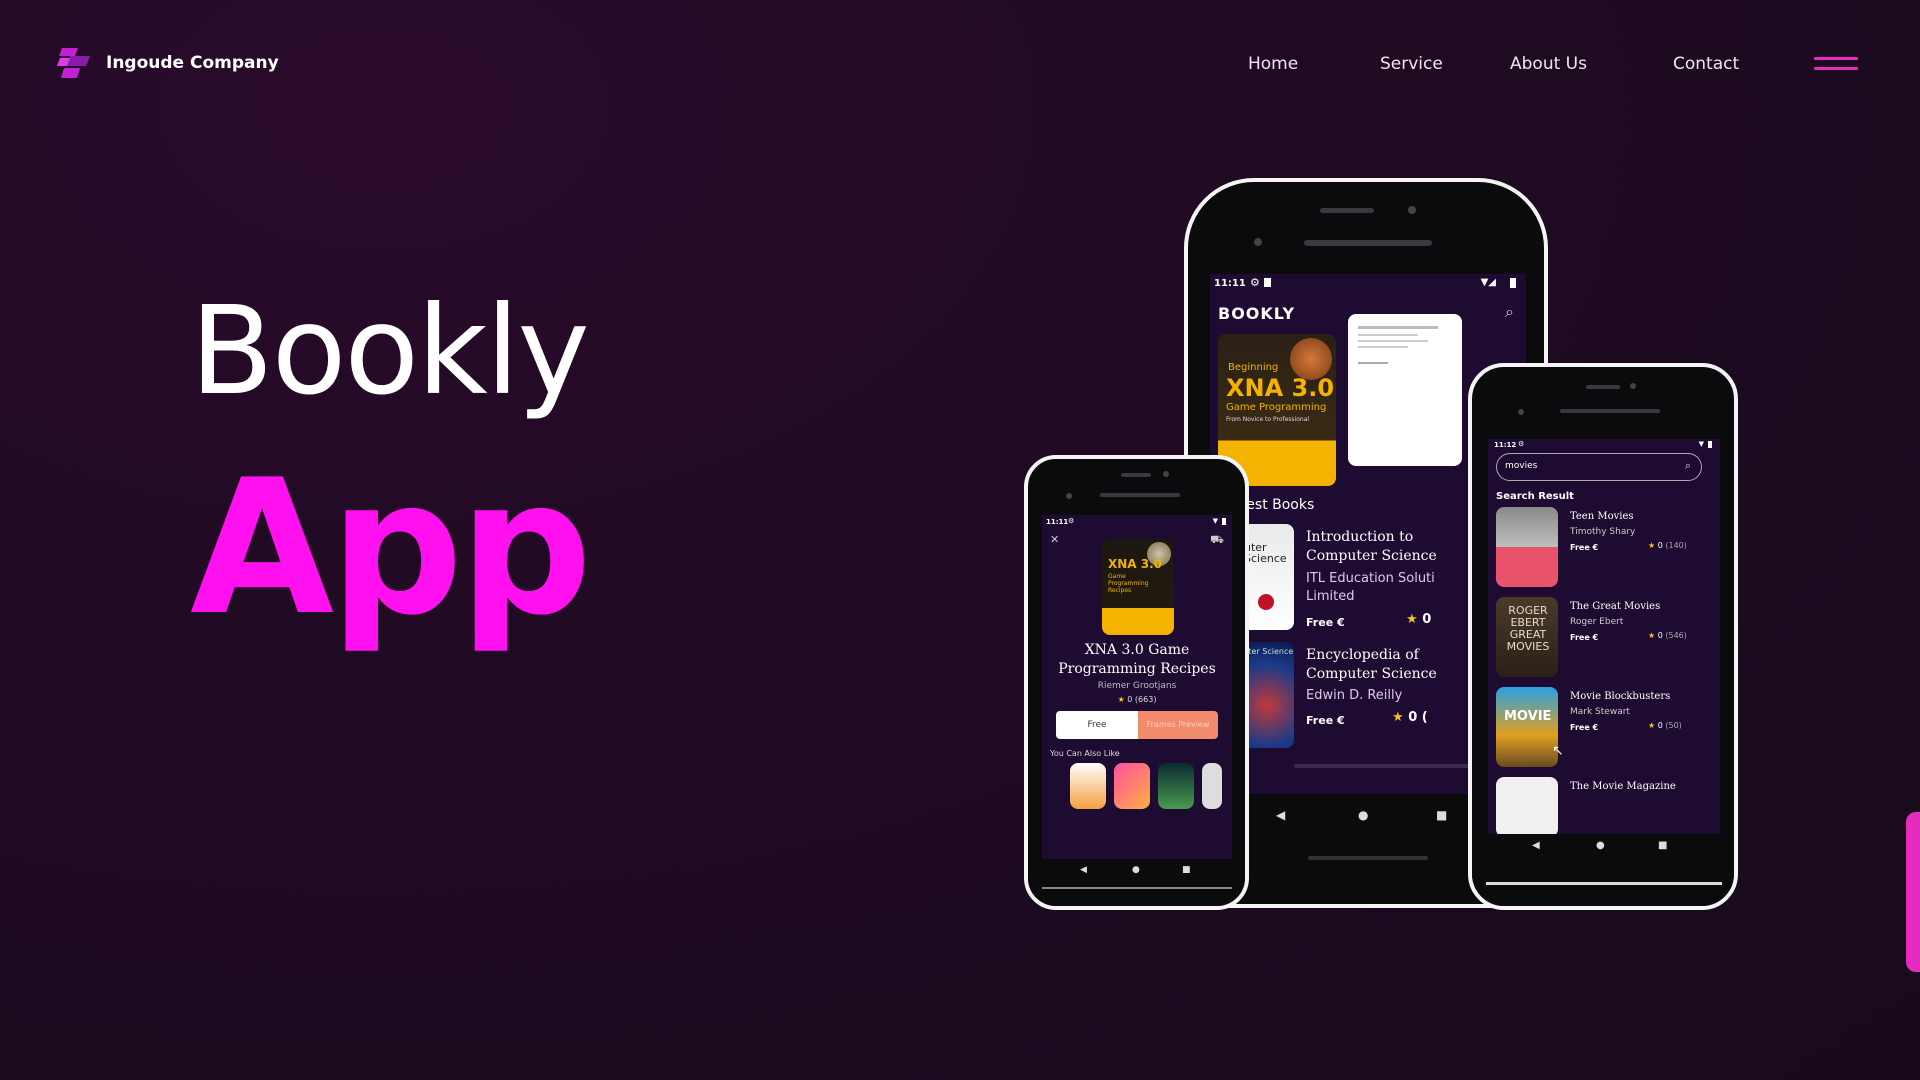 This screenshot has width=1920, height=1080. Describe the element at coordinates (1602, 516) in the screenshot. I see `book-title: Teen Movies` at that location.